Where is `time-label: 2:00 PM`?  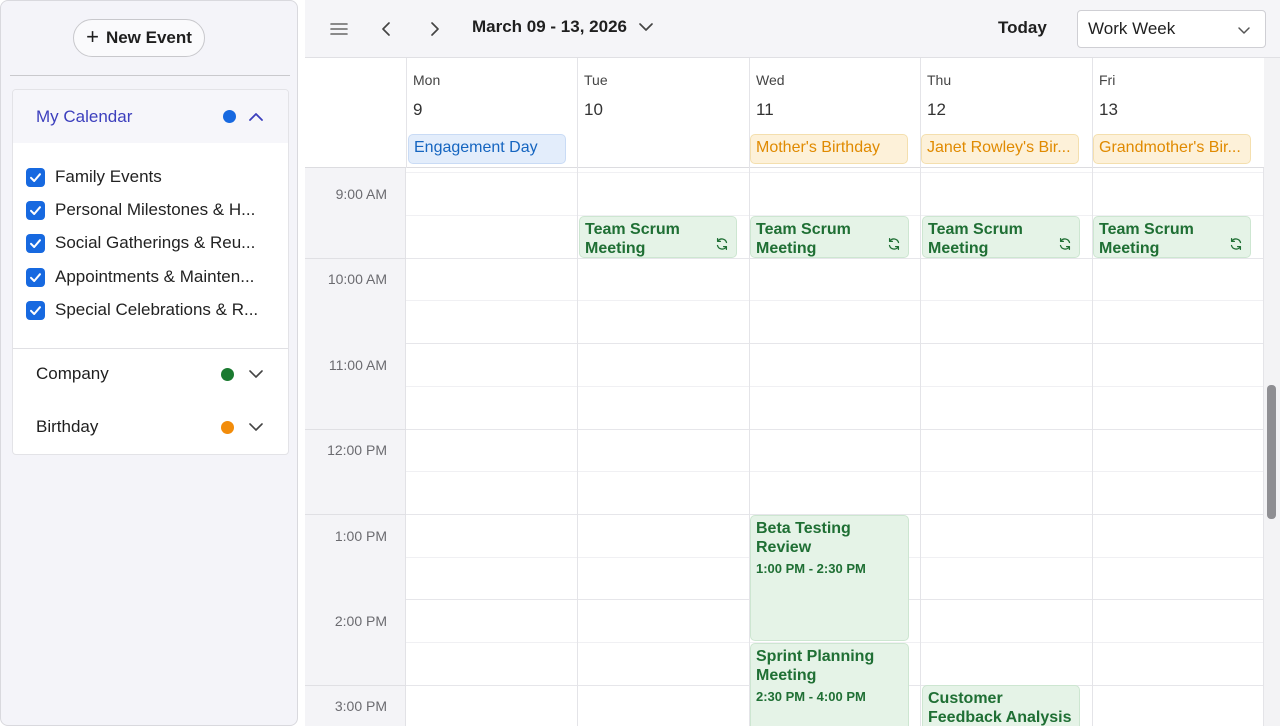 time-label: 2:00 PM is located at coordinates (360, 621).